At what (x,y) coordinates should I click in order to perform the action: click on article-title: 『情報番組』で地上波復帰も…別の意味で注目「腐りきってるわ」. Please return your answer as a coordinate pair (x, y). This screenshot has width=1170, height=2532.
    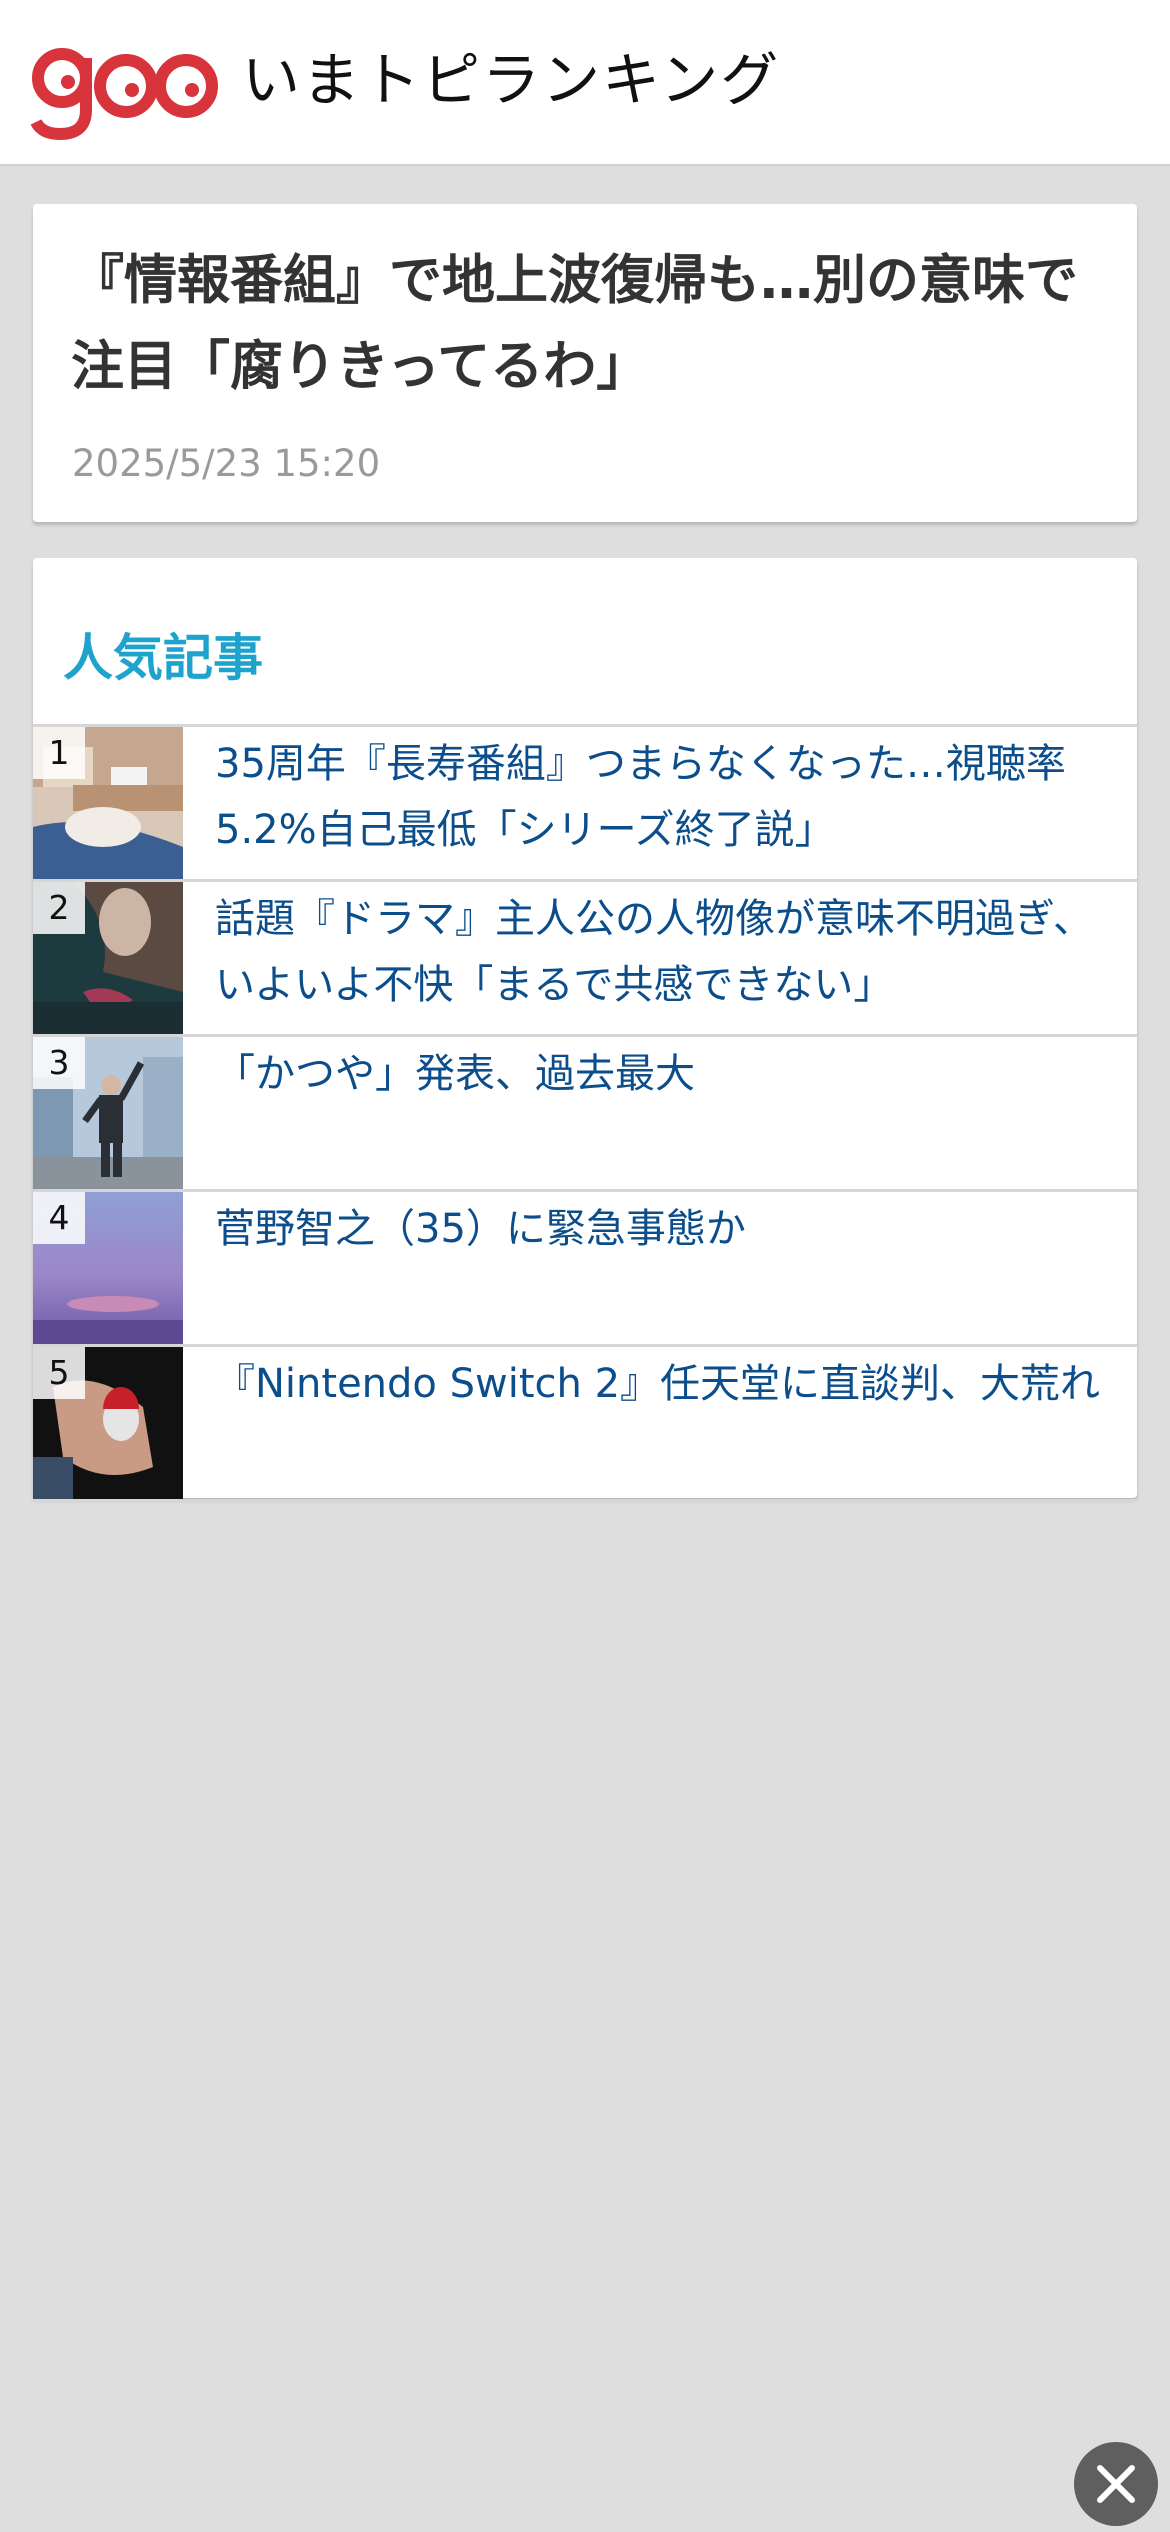
    Looking at the image, I should click on (574, 323).